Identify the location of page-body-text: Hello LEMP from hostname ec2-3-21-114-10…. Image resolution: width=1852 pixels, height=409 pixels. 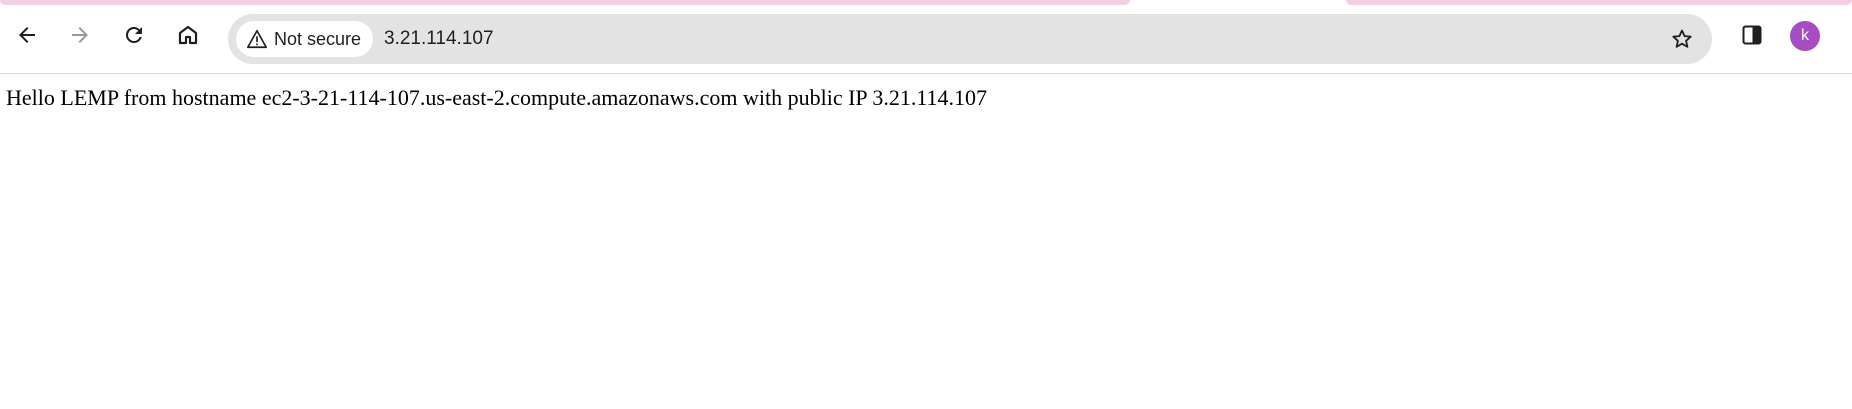
(497, 97).